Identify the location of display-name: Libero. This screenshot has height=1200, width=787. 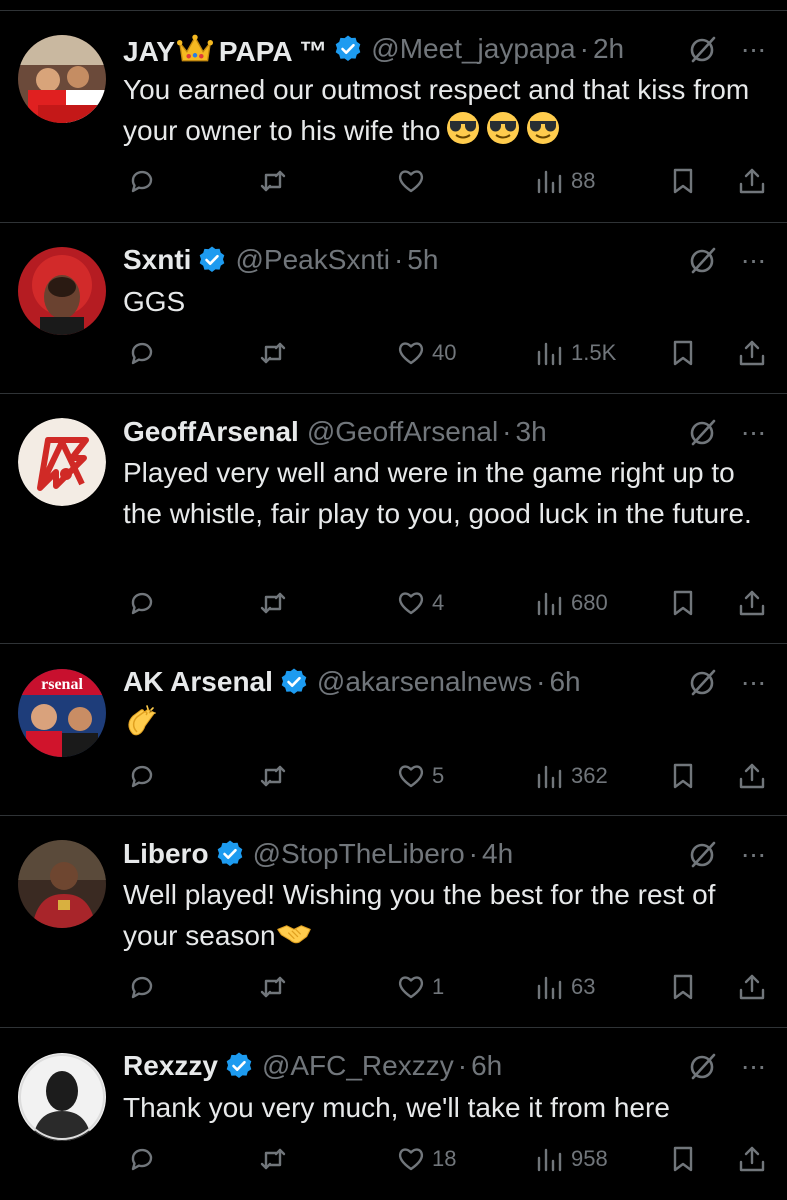
(166, 854).